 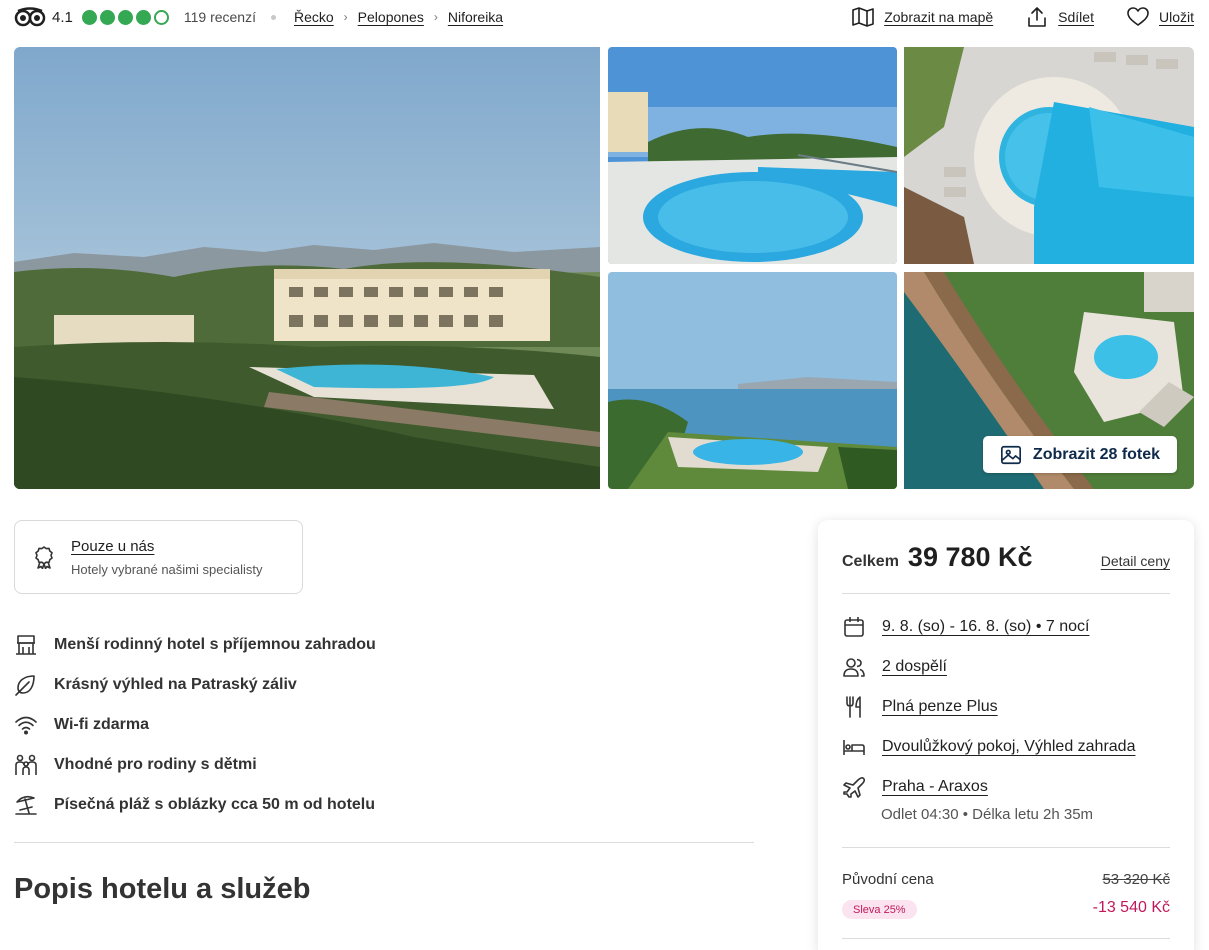 What do you see at coordinates (1136, 879) in the screenshot?
I see `original-price: 53 320 Kč` at bounding box center [1136, 879].